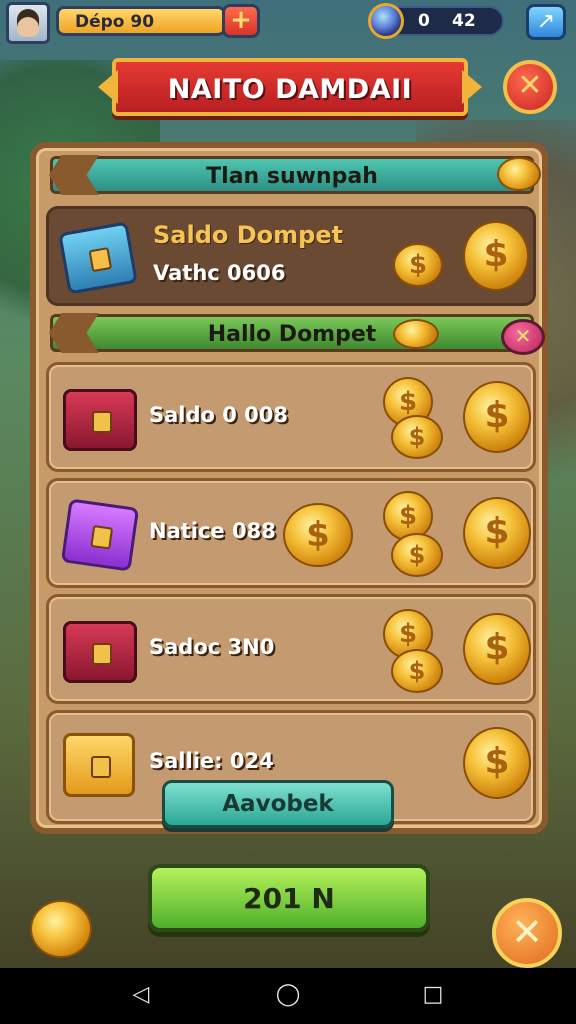 This screenshot has width=576, height=1024. I want to click on avatar-face, so click(28, 23).